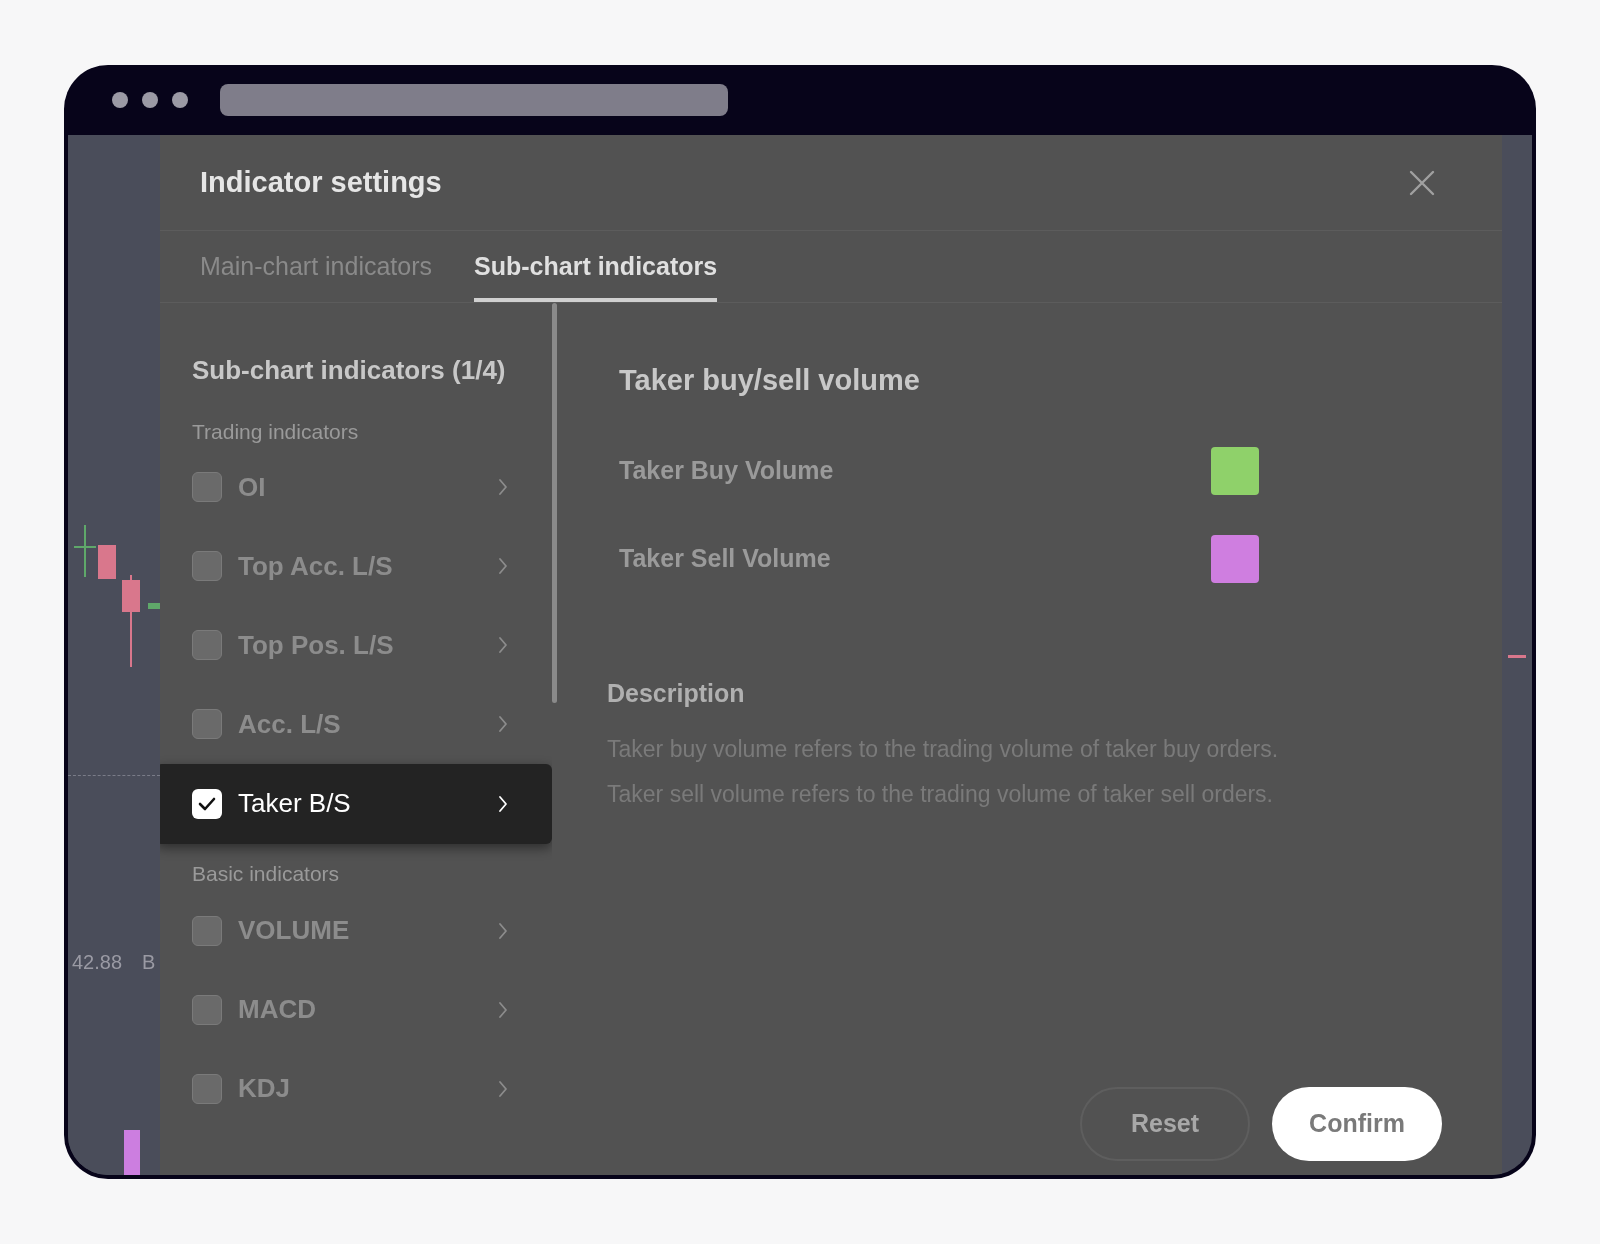 The width and height of the screenshot is (1600, 1244). What do you see at coordinates (356, 724) in the screenshot?
I see `indicator-item: Acc. L/S` at bounding box center [356, 724].